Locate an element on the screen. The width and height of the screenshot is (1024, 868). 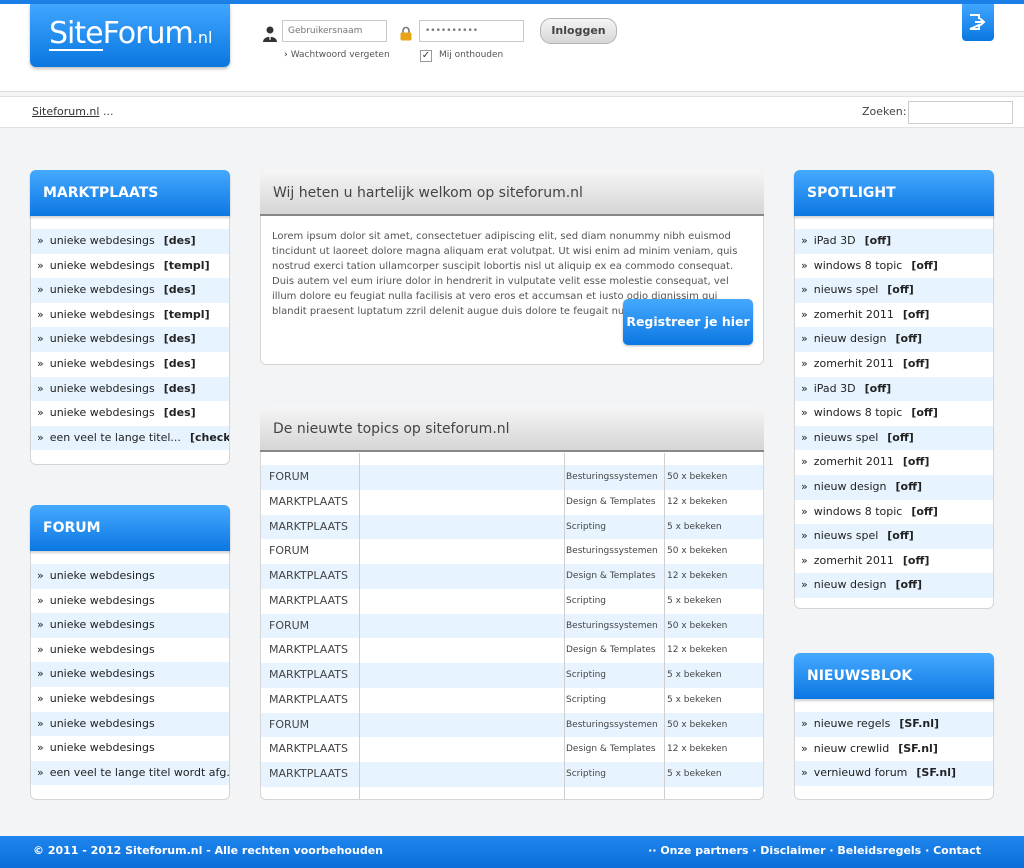
topic-views: 12 x bekeken is located at coordinates (697, 501).